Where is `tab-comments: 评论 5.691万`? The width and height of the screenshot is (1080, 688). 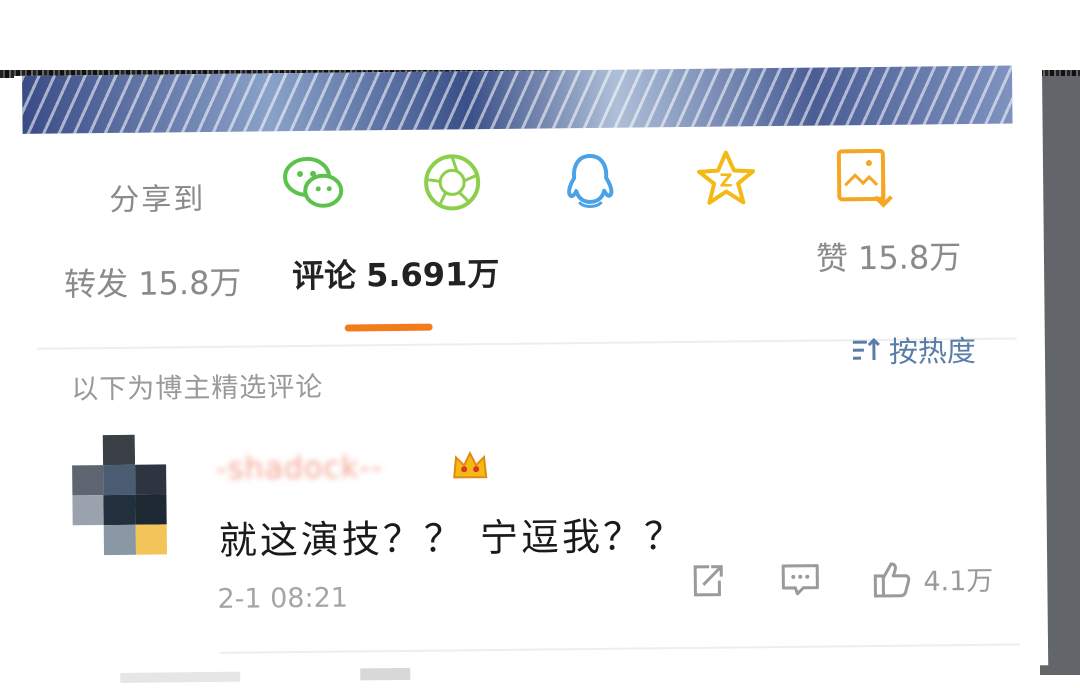 tab-comments: 评论 5.691万 is located at coordinates (396, 273).